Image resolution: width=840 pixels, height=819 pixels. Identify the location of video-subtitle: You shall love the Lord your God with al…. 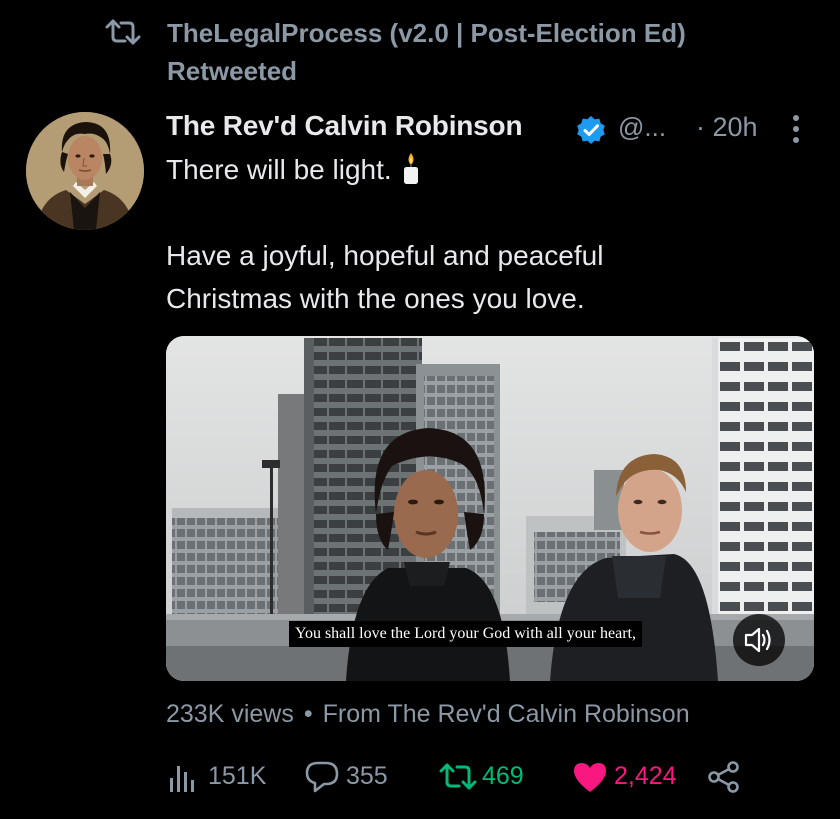
(465, 634).